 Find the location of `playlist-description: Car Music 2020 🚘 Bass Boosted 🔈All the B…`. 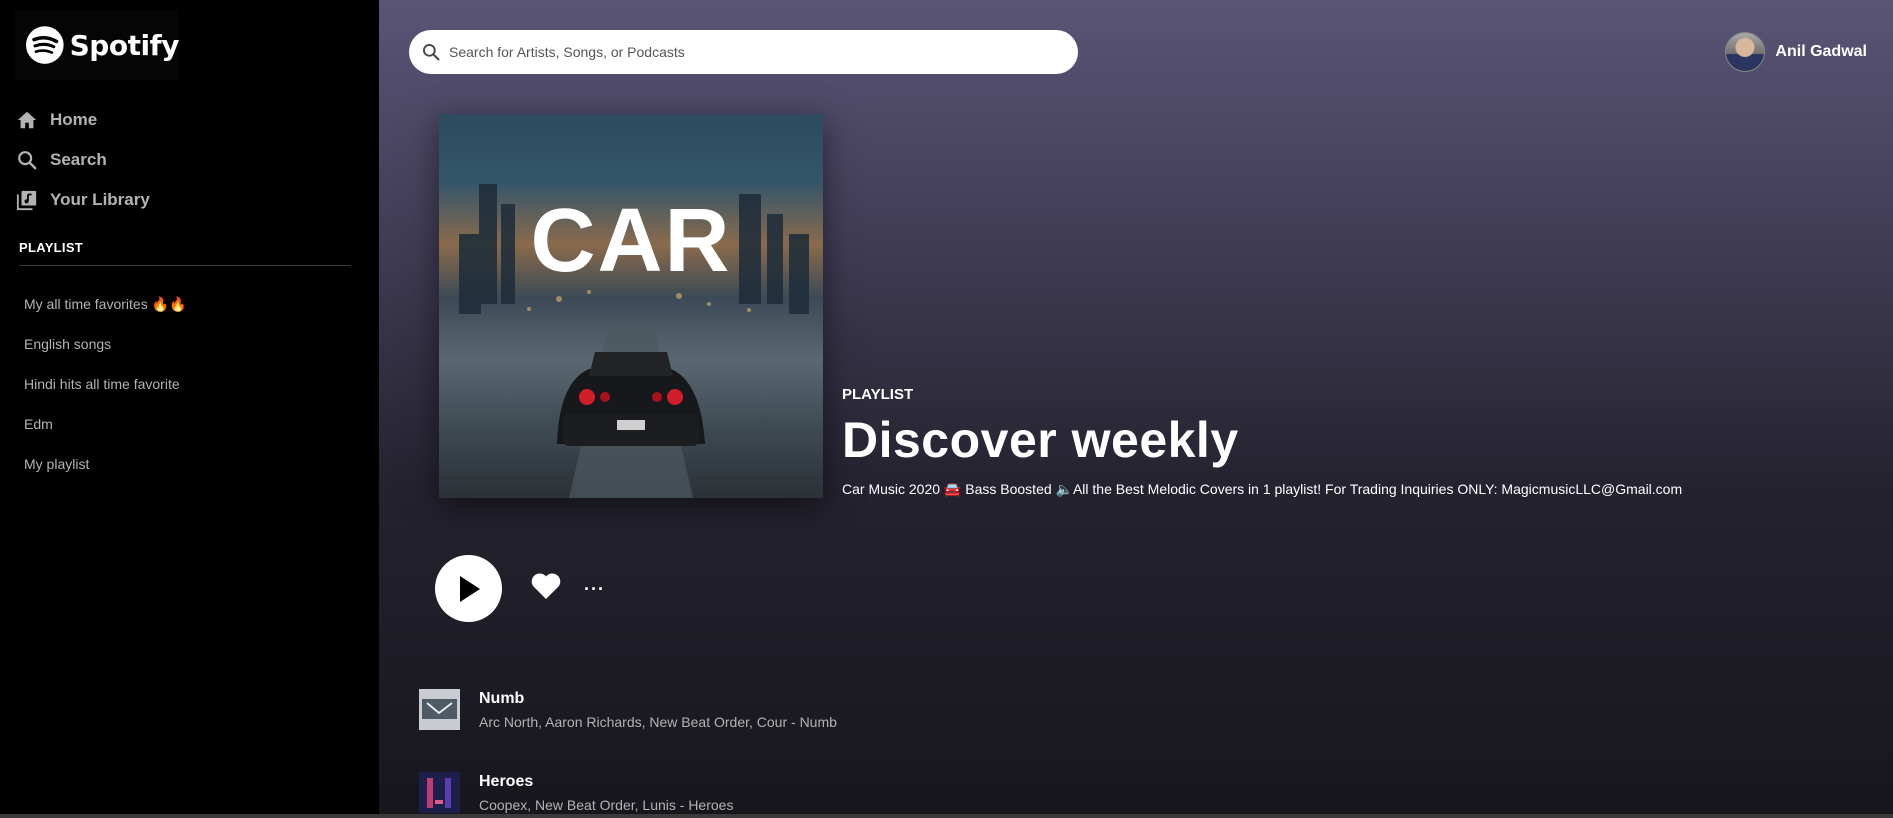

playlist-description: Car Music 2020 🚘 Bass Boosted 🔈All the B… is located at coordinates (1262, 489).